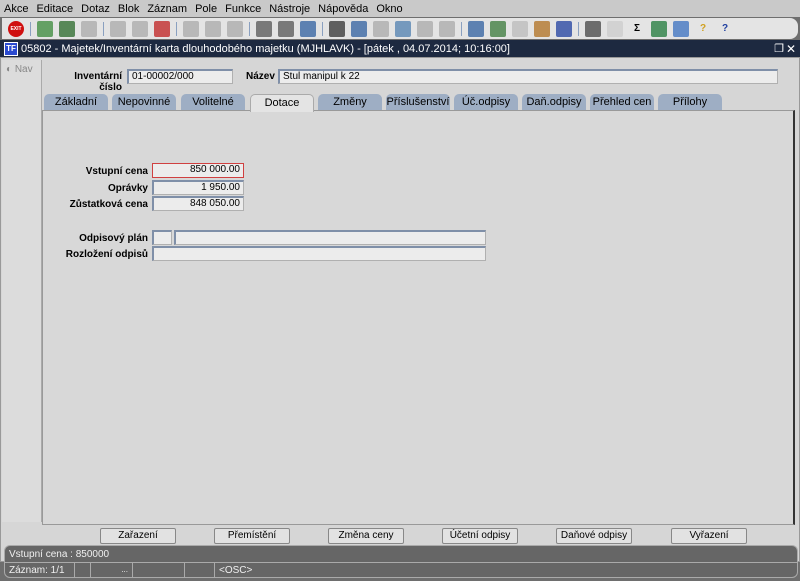  I want to click on translate-icon, so click(359, 28).